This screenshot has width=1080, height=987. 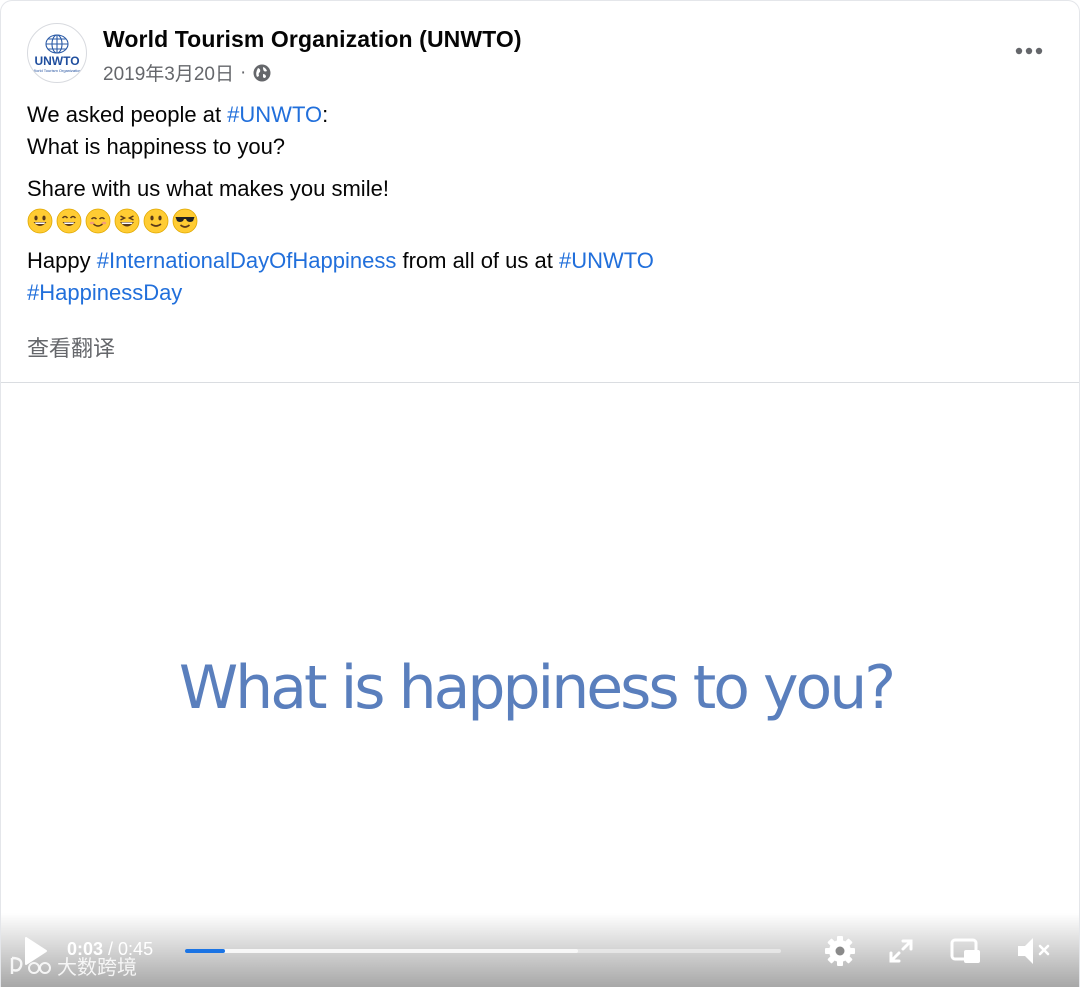 I want to click on message-line-2: What is happiness to you?, so click(x=156, y=146).